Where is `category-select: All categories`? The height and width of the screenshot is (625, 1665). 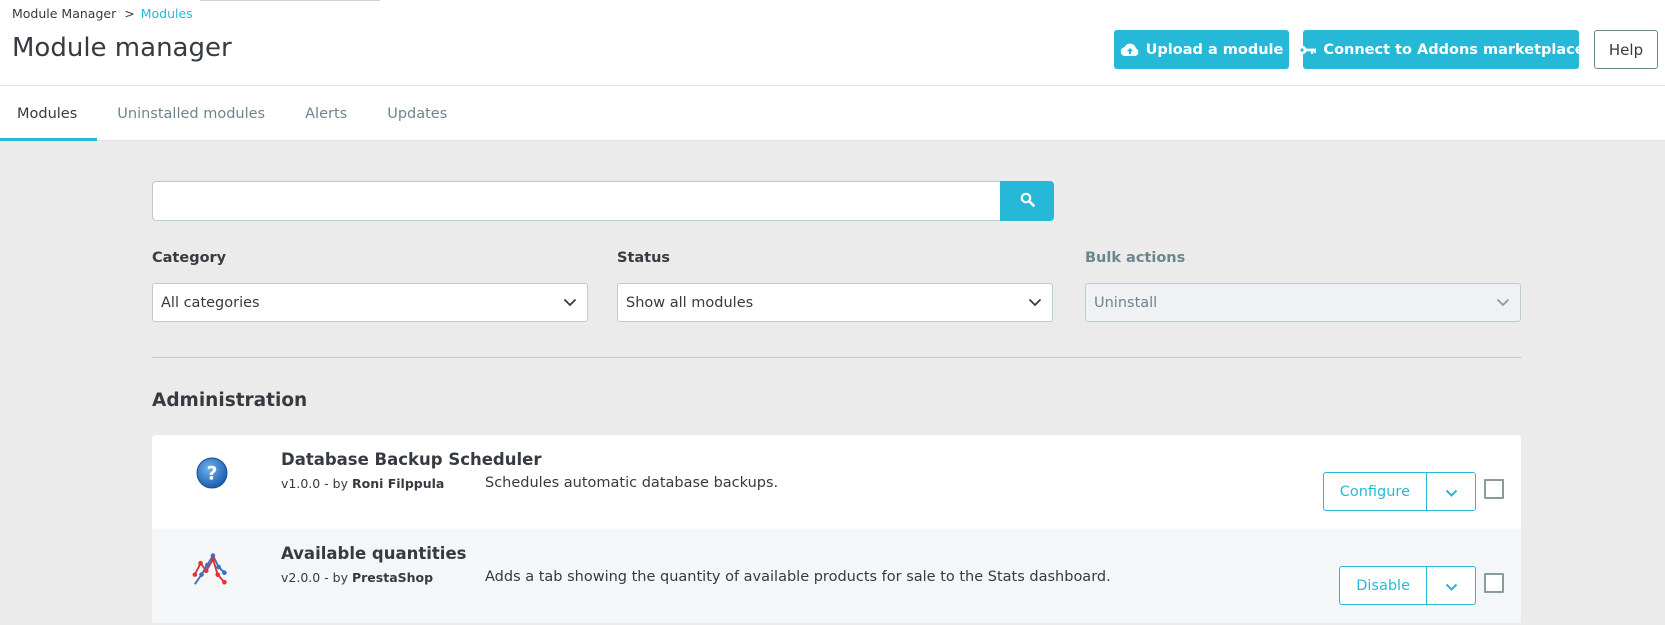 category-select: All categories is located at coordinates (370, 302).